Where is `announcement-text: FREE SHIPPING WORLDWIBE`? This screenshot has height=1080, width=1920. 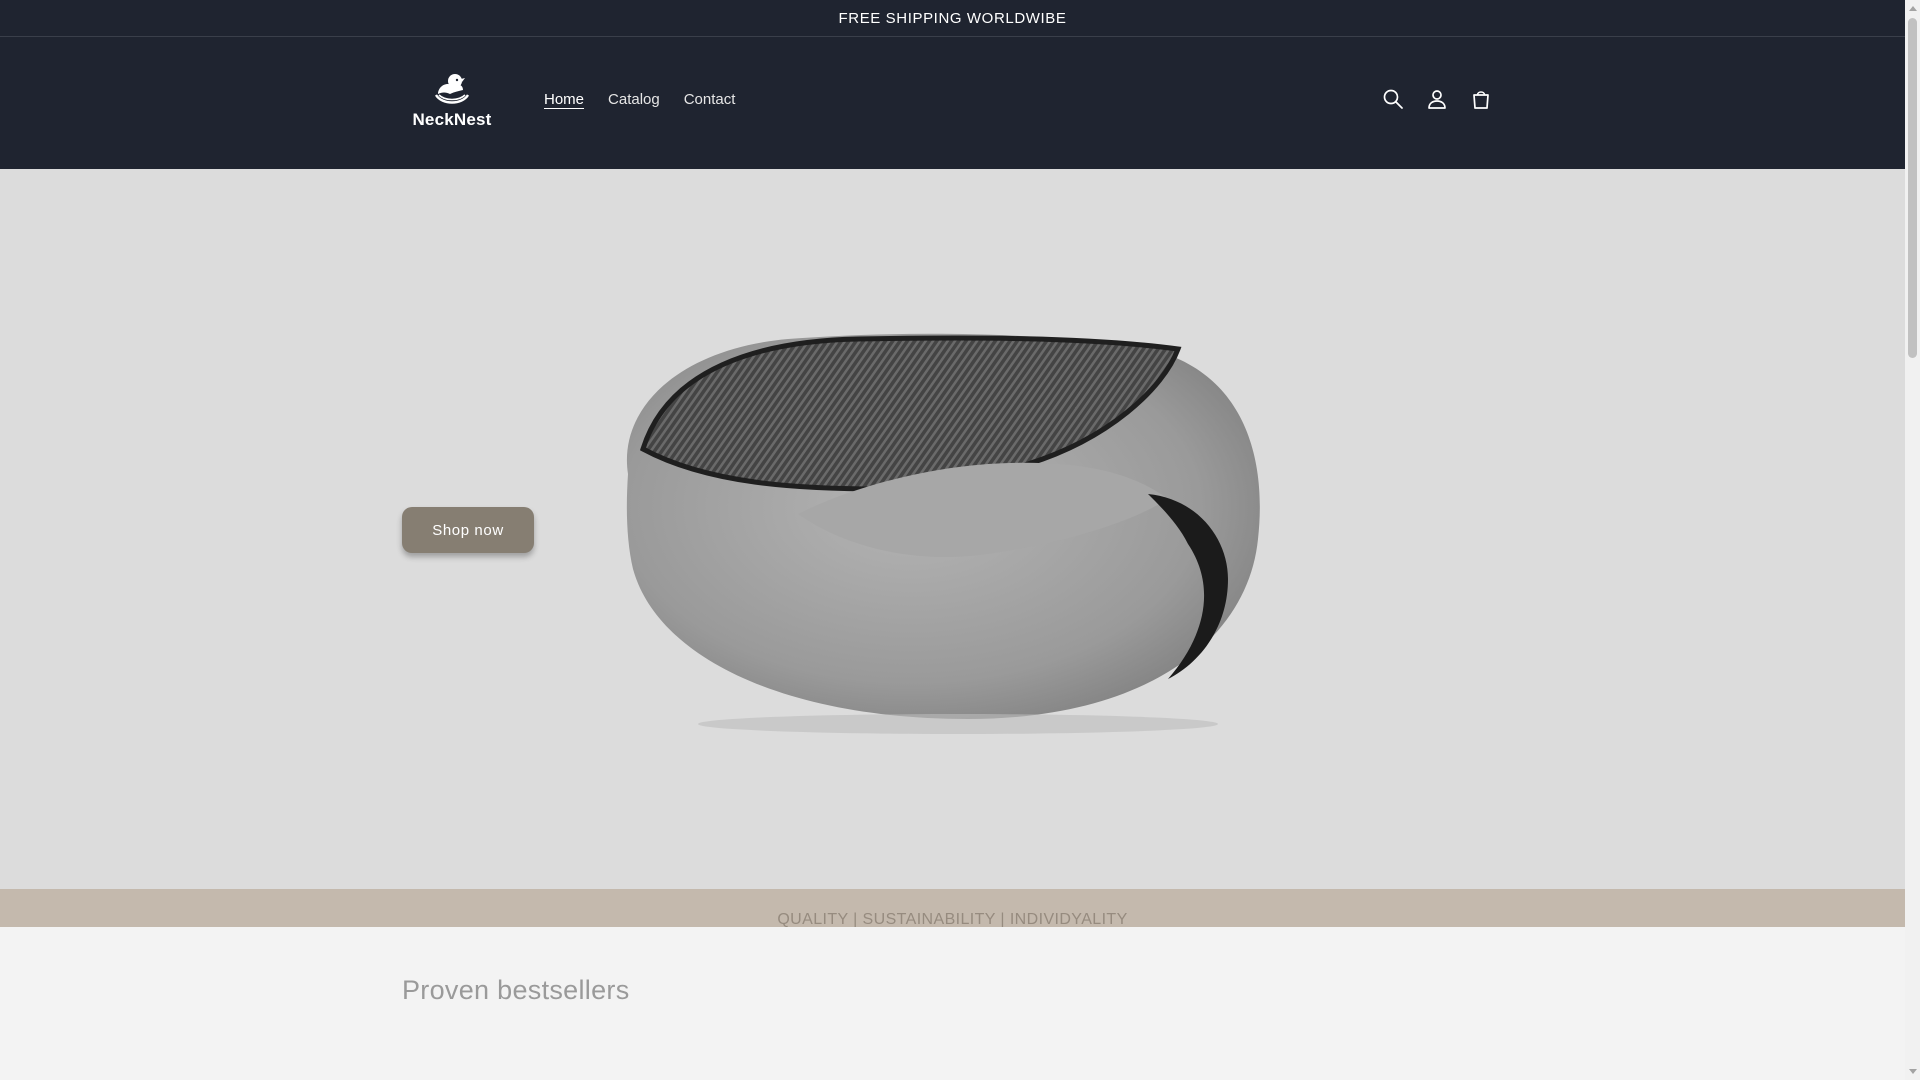
announcement-text: FREE SHIPPING WORLDWIBE is located at coordinates (952, 18).